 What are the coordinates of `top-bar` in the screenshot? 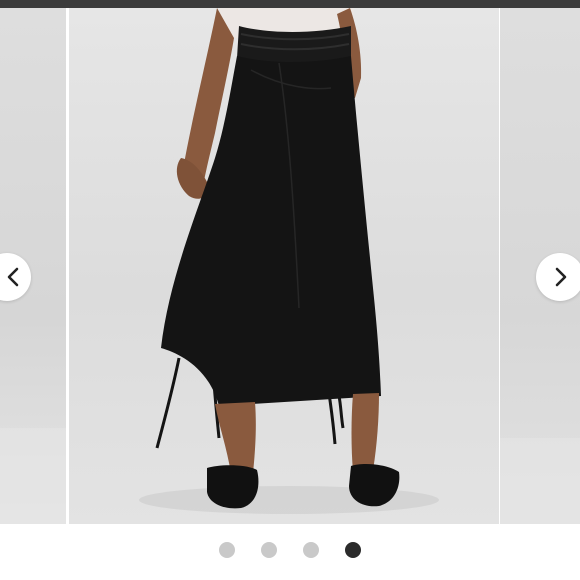 It's located at (290, 4).